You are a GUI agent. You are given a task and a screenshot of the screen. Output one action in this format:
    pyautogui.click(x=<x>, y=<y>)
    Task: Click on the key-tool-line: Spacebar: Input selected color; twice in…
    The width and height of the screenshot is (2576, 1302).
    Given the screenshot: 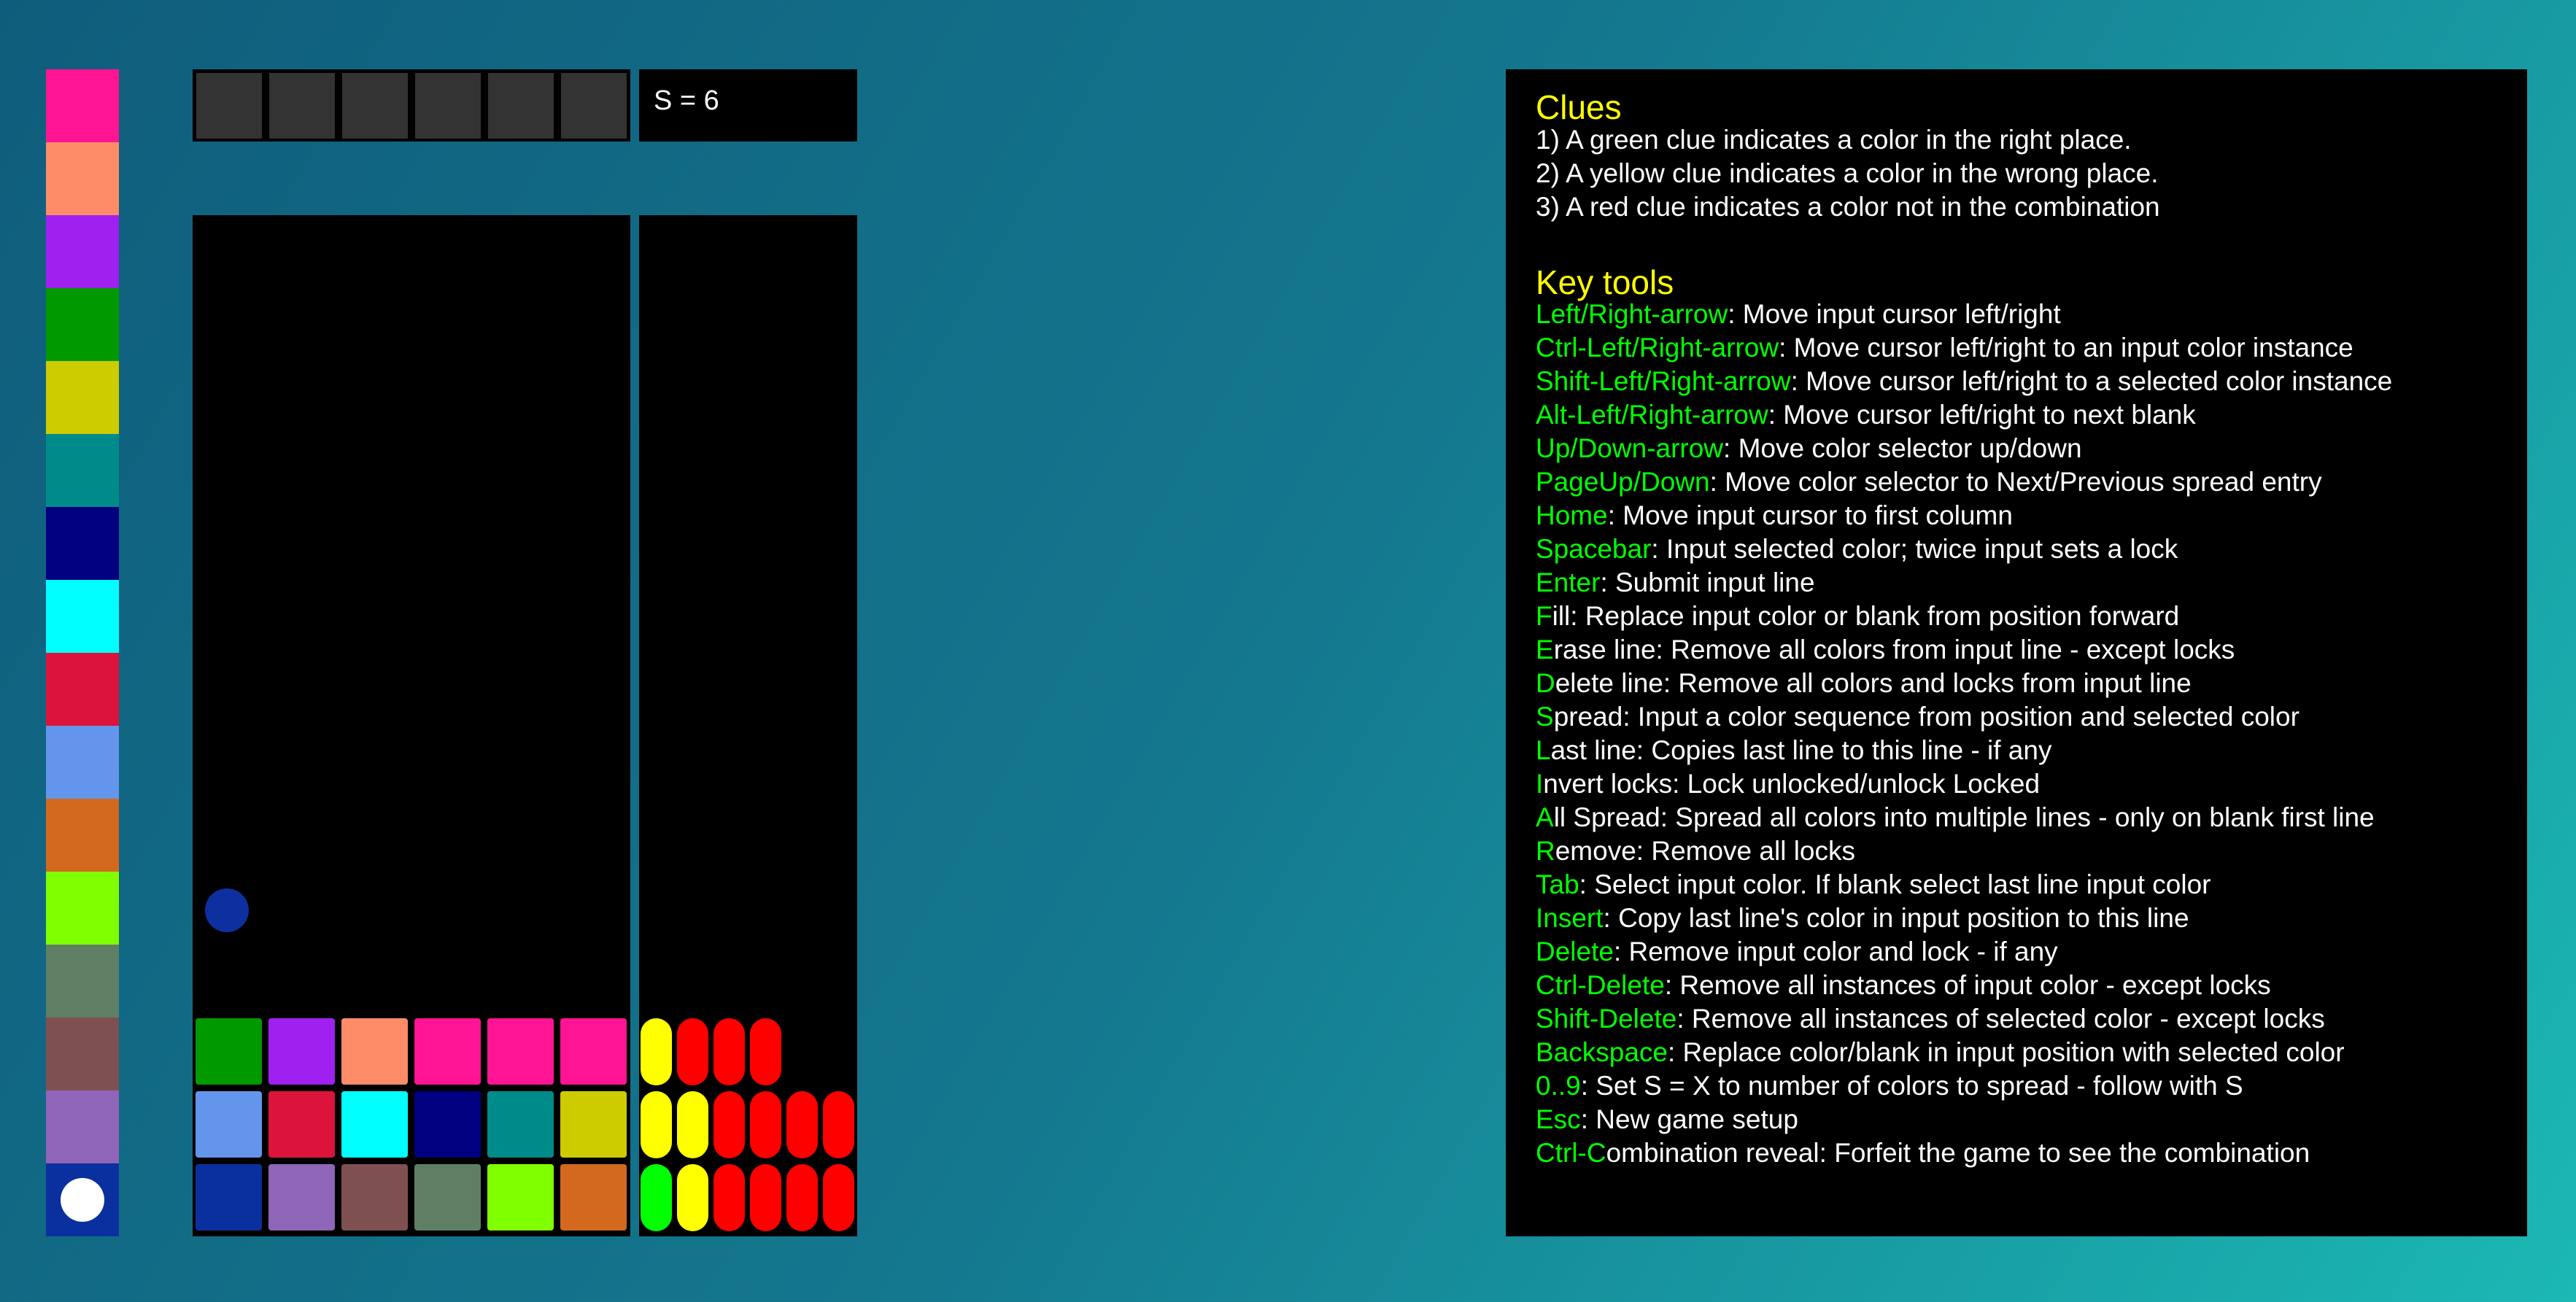 What is the action you would take?
    pyautogui.click(x=1857, y=549)
    